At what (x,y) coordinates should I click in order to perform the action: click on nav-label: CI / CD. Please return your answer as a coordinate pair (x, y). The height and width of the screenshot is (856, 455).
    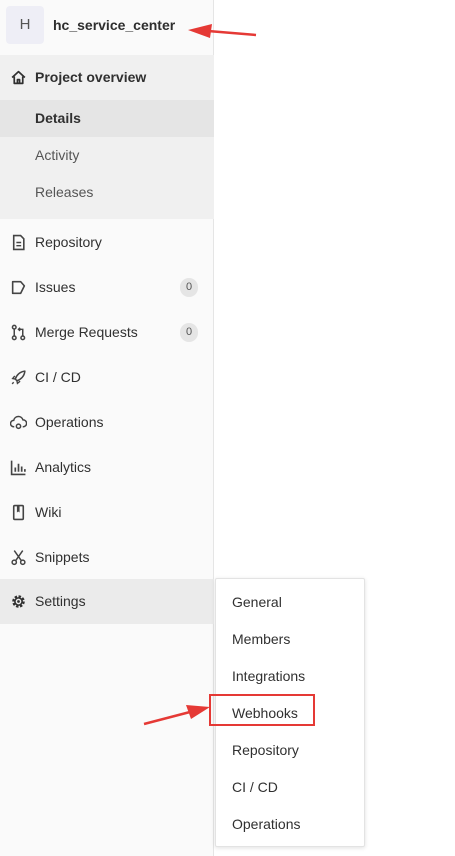
    Looking at the image, I should click on (58, 377).